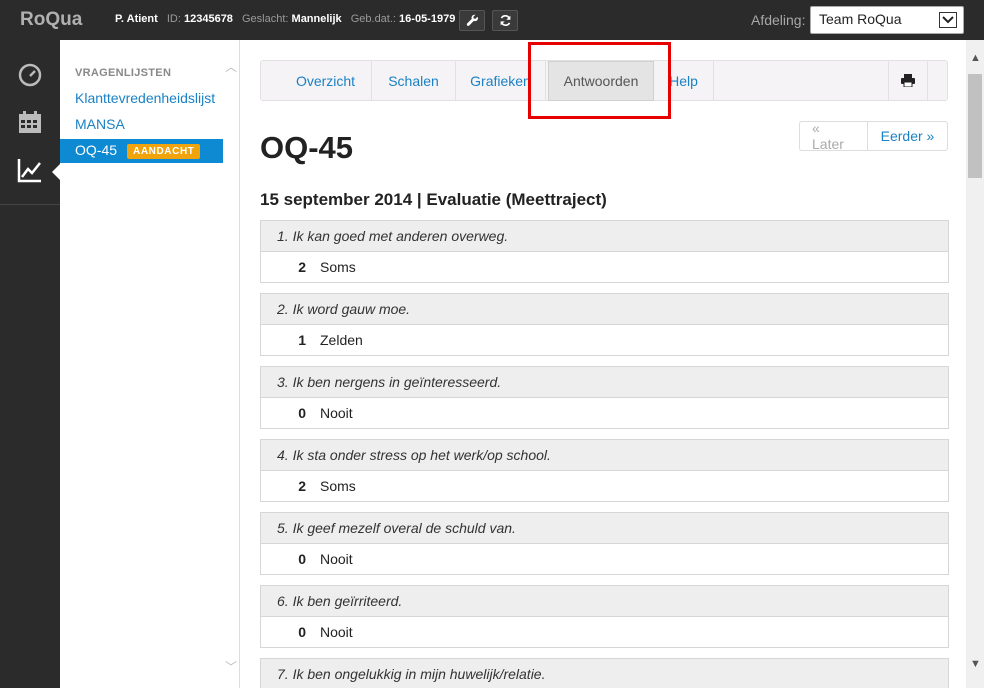 The image size is (984, 688). Describe the element at coordinates (30, 204) in the screenshot. I see `rail-divider` at that location.